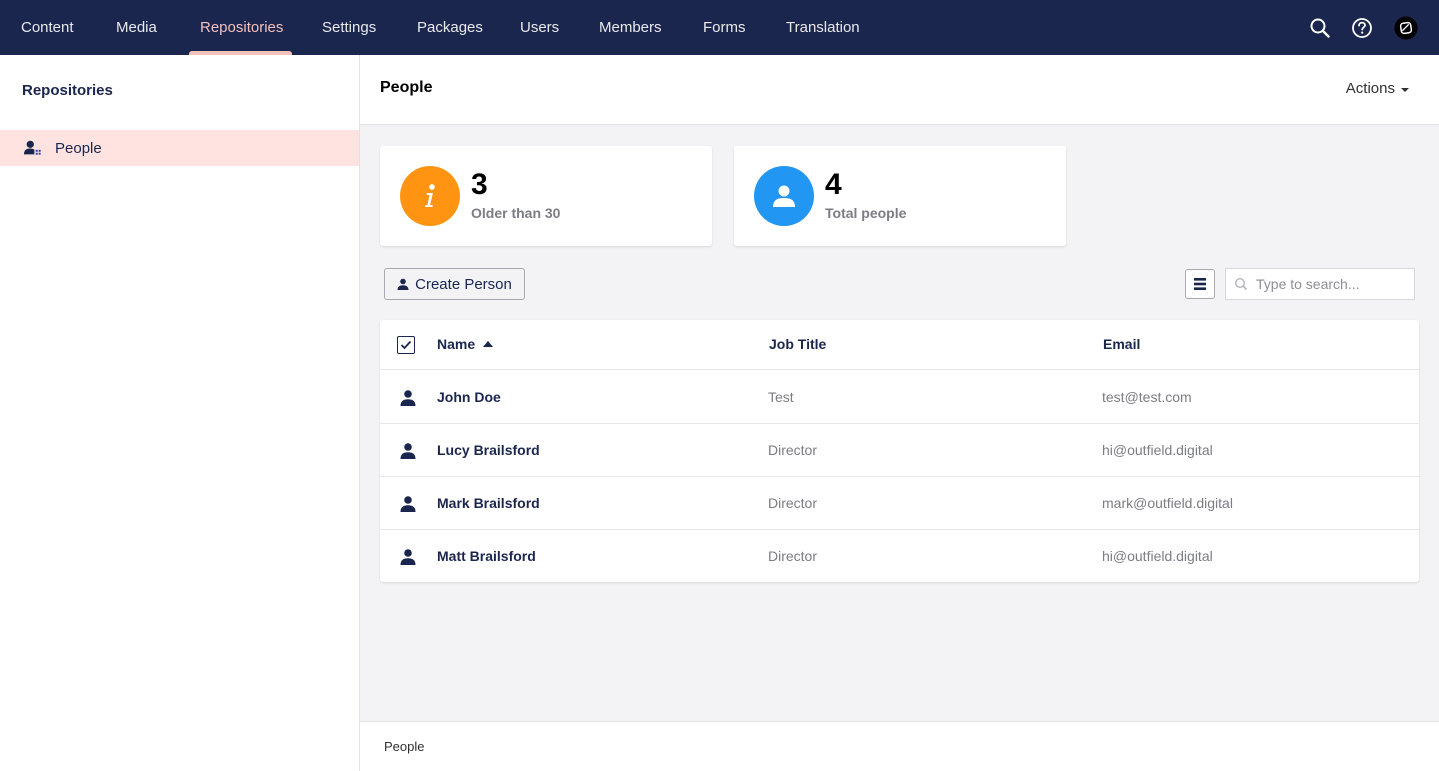 The height and width of the screenshot is (771, 1439). I want to click on list-view-toggle-button, so click(1200, 284).